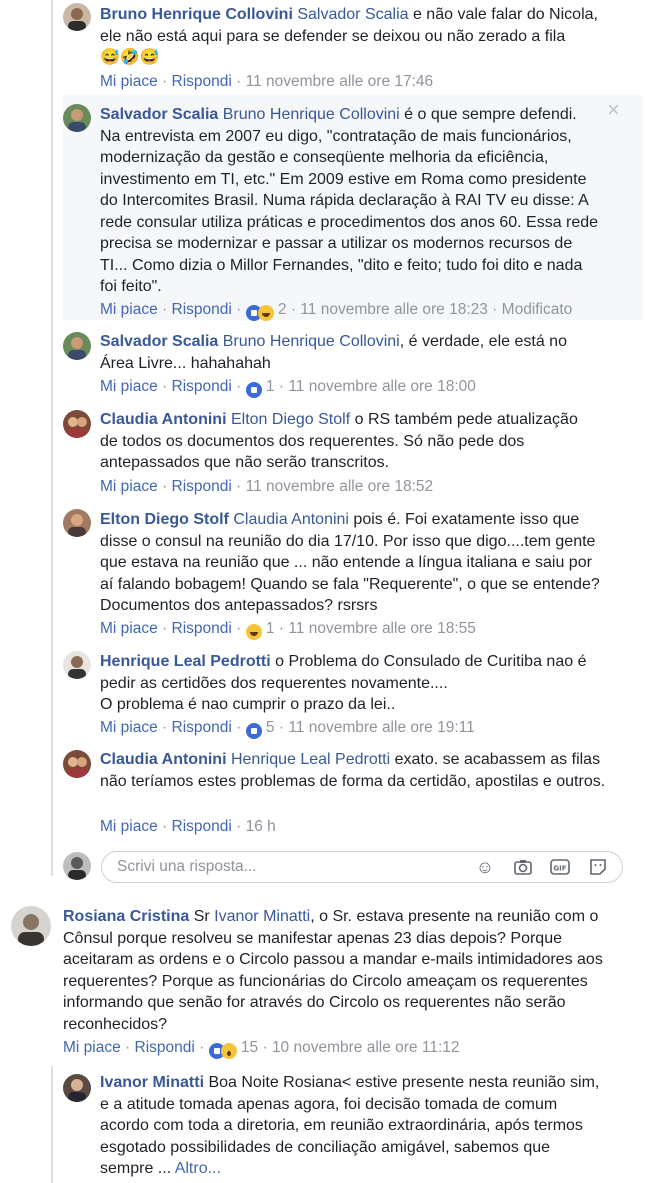  I want to click on sticker-icon, so click(598, 867).